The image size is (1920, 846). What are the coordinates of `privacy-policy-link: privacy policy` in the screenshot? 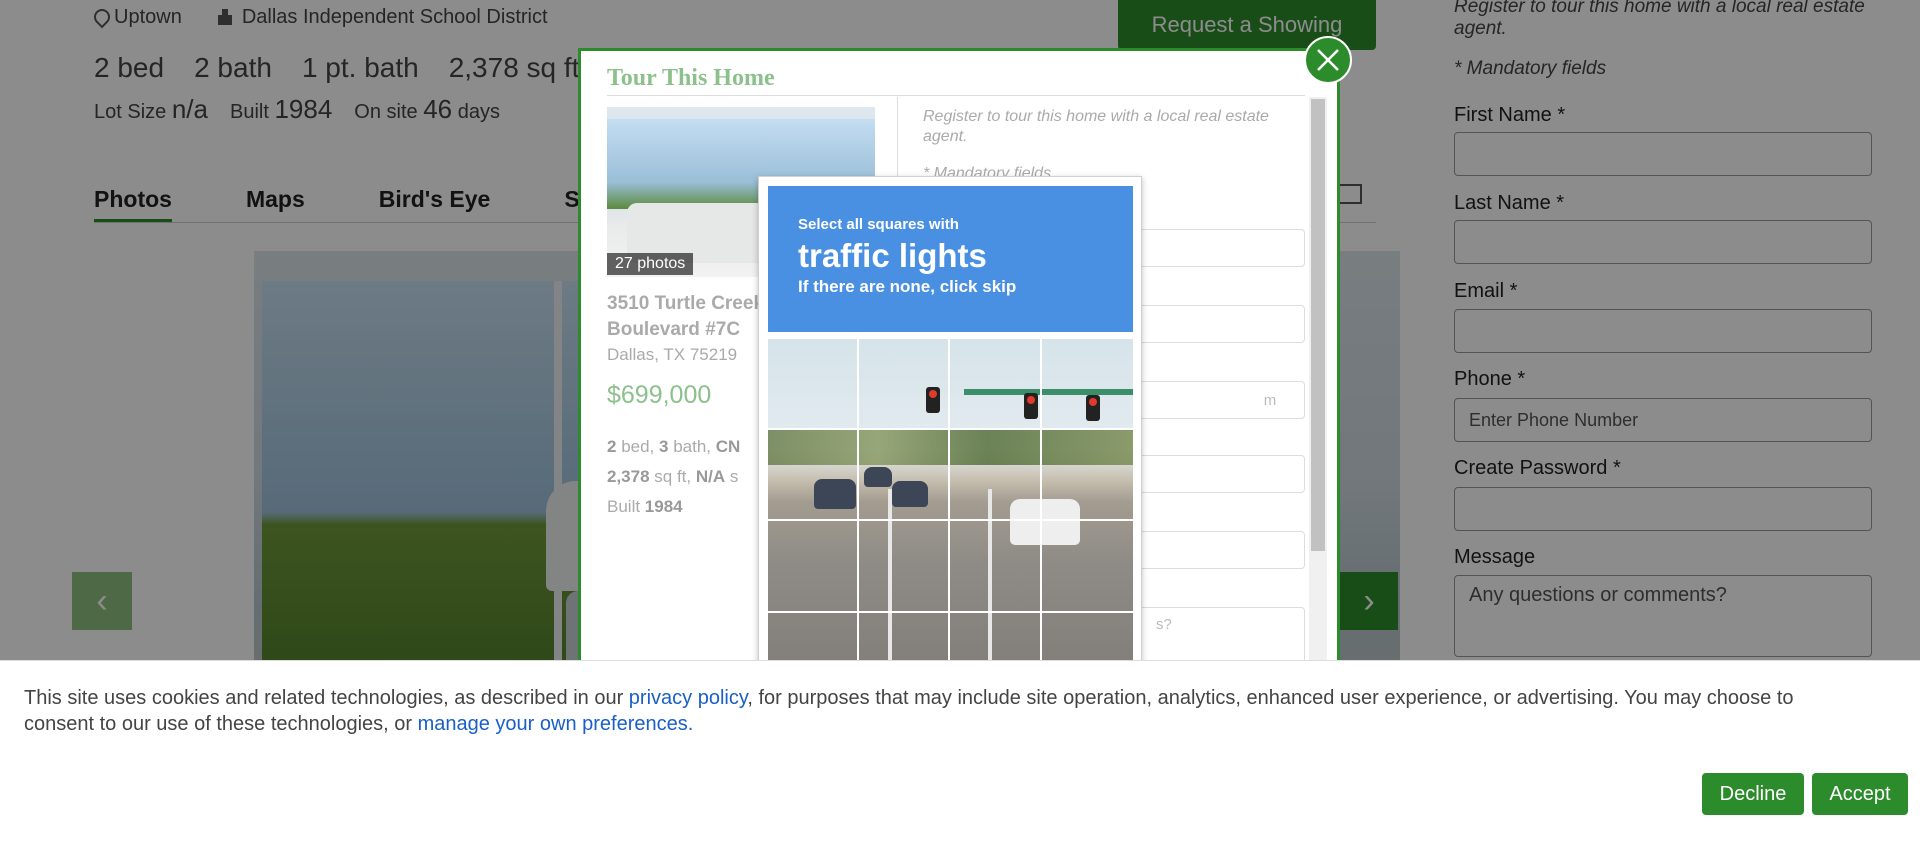 It's located at (688, 698).